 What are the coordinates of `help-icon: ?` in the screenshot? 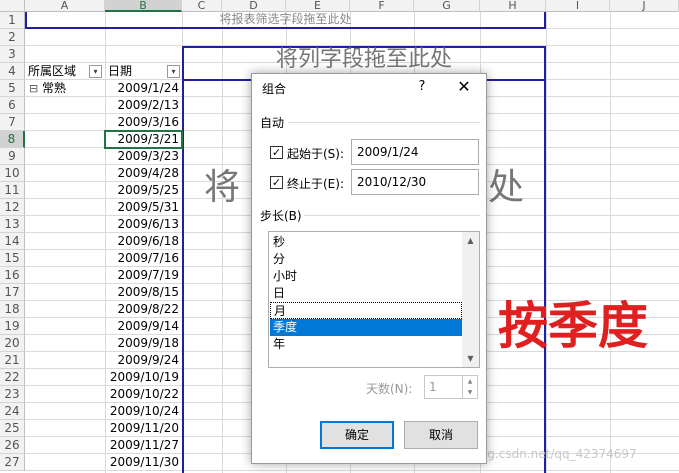 It's located at (422, 87).